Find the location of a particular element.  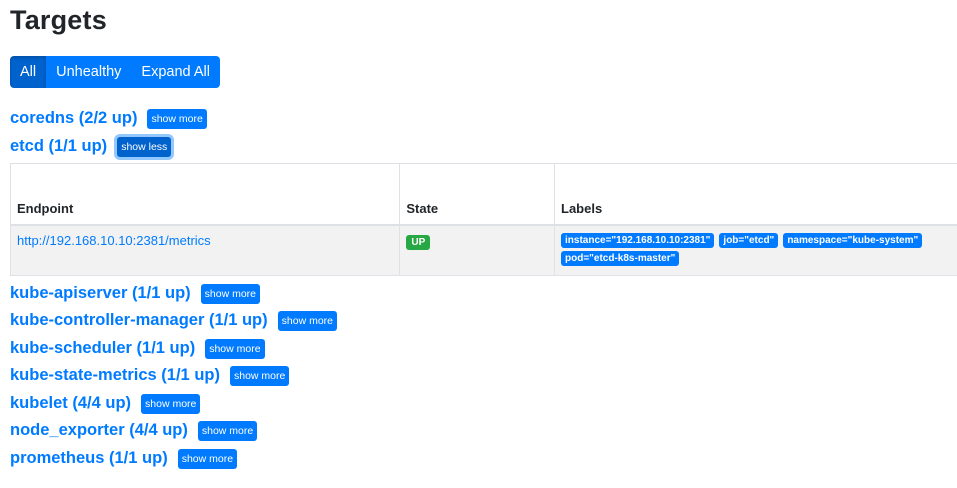

label-badge-job: job="etcd" is located at coordinates (749, 240).